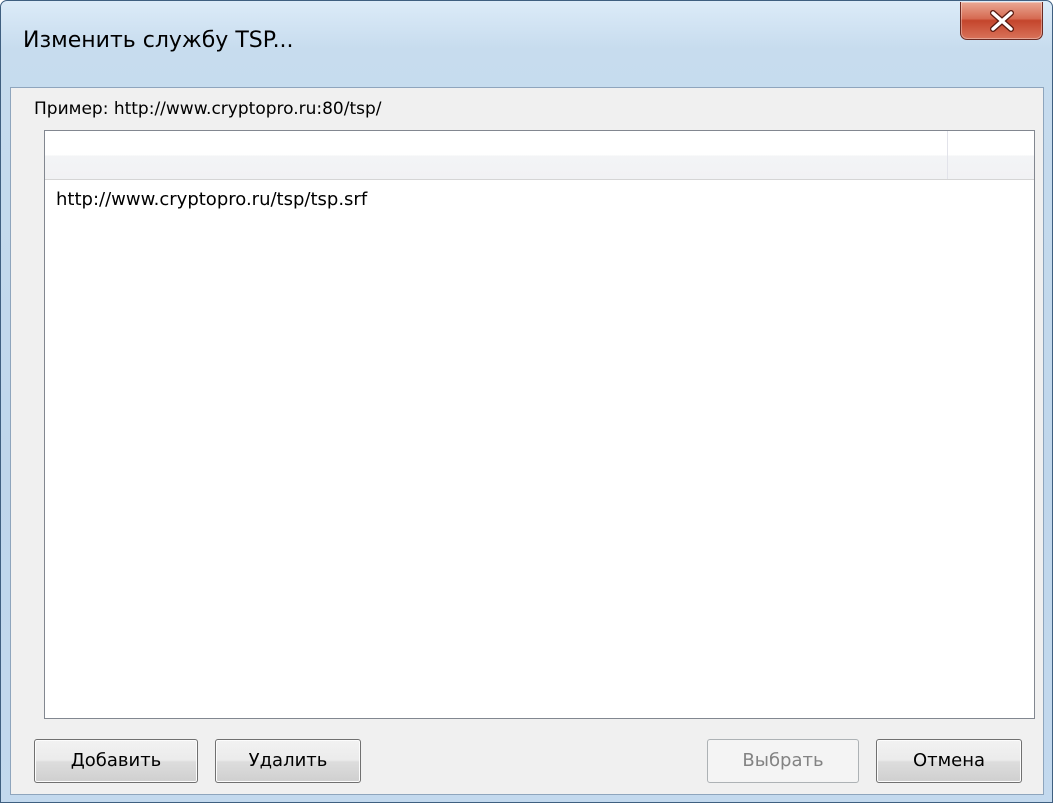 The width and height of the screenshot is (1053, 803). What do you see at coordinates (949, 761) in the screenshot?
I see `cancel-button: Отмена` at bounding box center [949, 761].